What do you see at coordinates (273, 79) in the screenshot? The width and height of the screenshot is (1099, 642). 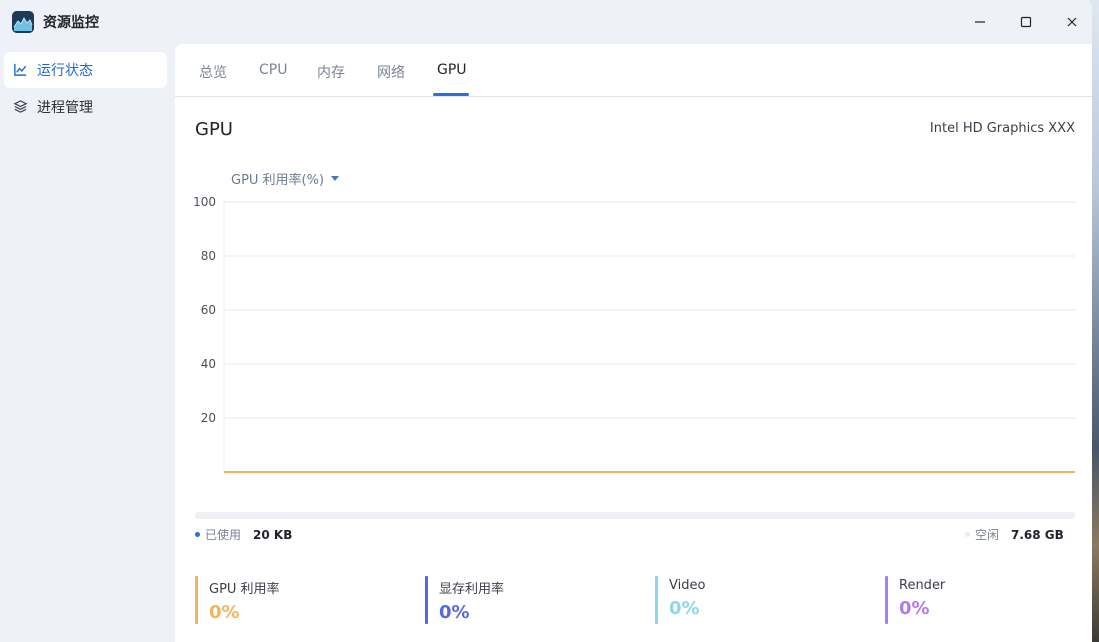 I see `tab-cpu: CPU` at bounding box center [273, 79].